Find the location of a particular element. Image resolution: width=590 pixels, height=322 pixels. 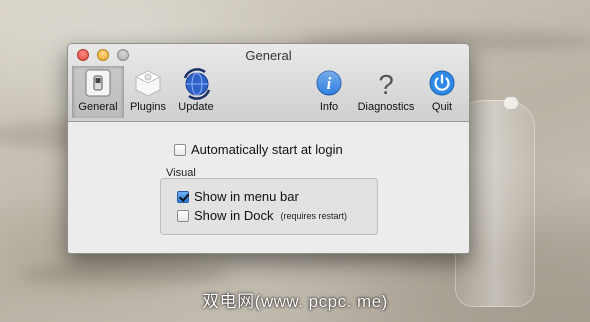

power-icon is located at coordinates (442, 83).